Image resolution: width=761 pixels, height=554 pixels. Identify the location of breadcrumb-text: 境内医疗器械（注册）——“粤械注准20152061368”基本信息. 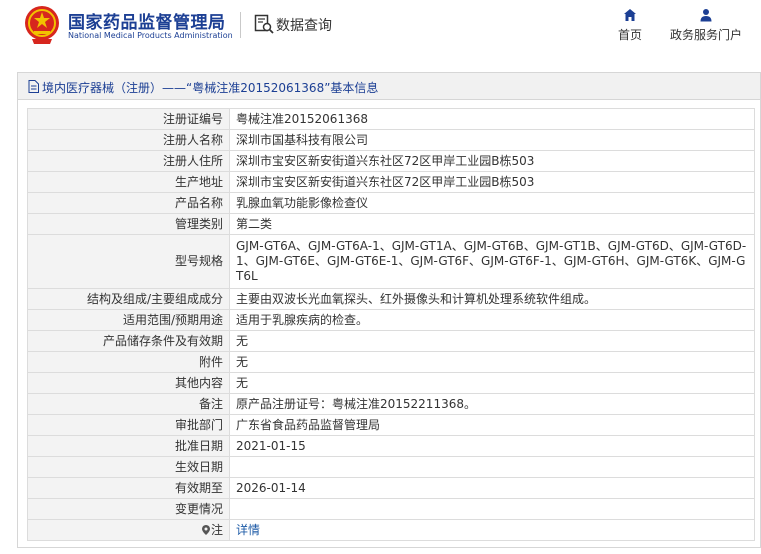
(210, 88).